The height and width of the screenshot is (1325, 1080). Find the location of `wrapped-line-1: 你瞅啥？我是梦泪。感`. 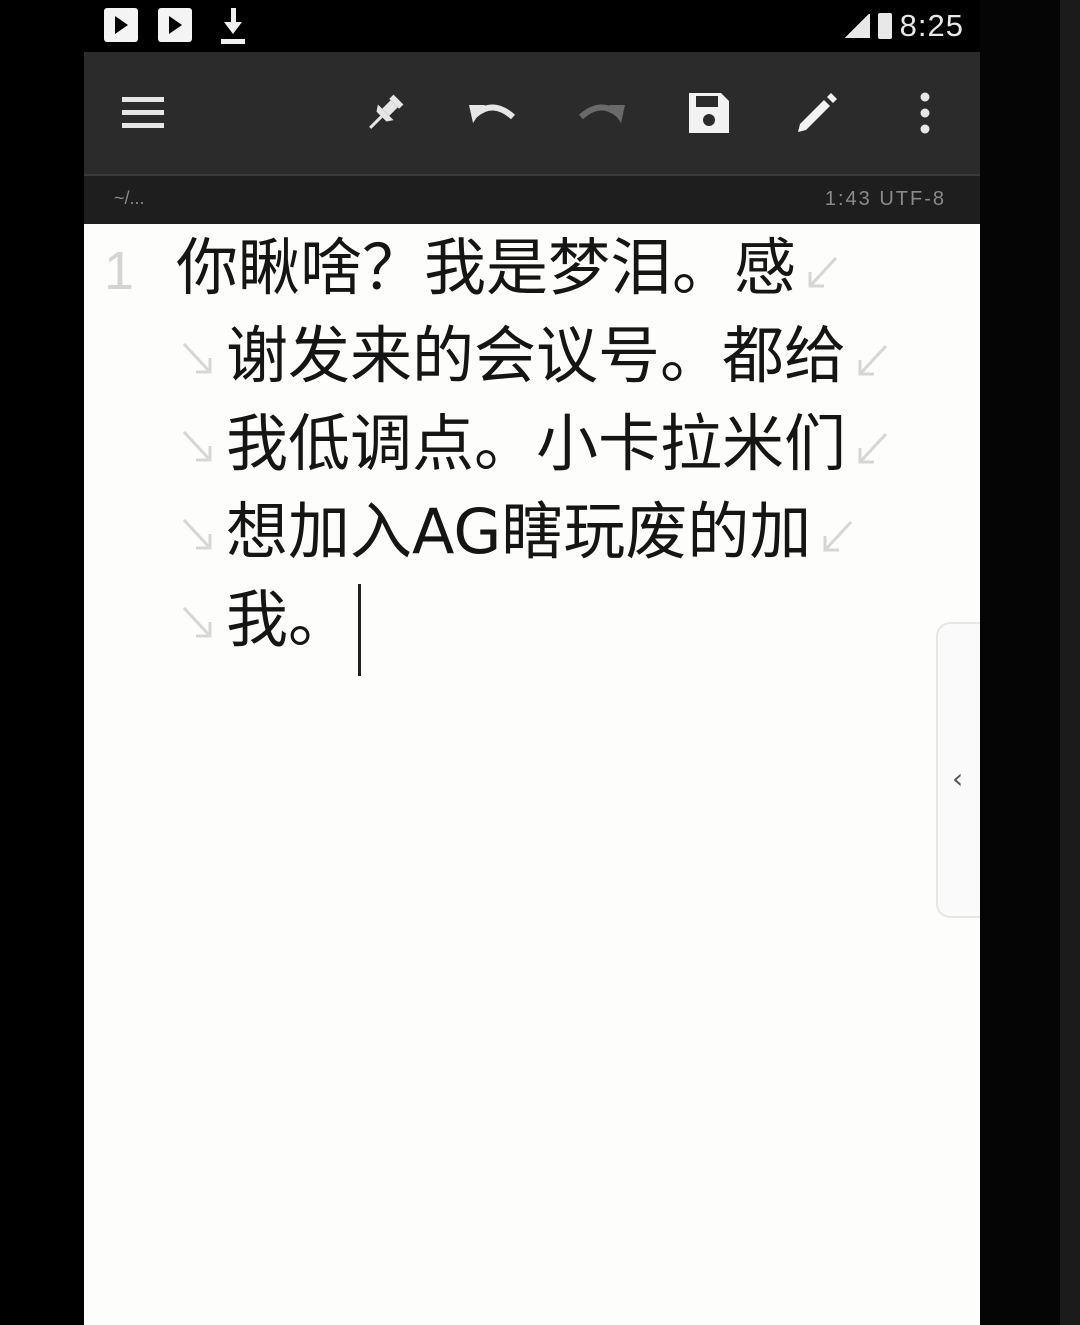

wrapped-line-1: 你瞅啥？我是梦泪。感 is located at coordinates (509, 268).